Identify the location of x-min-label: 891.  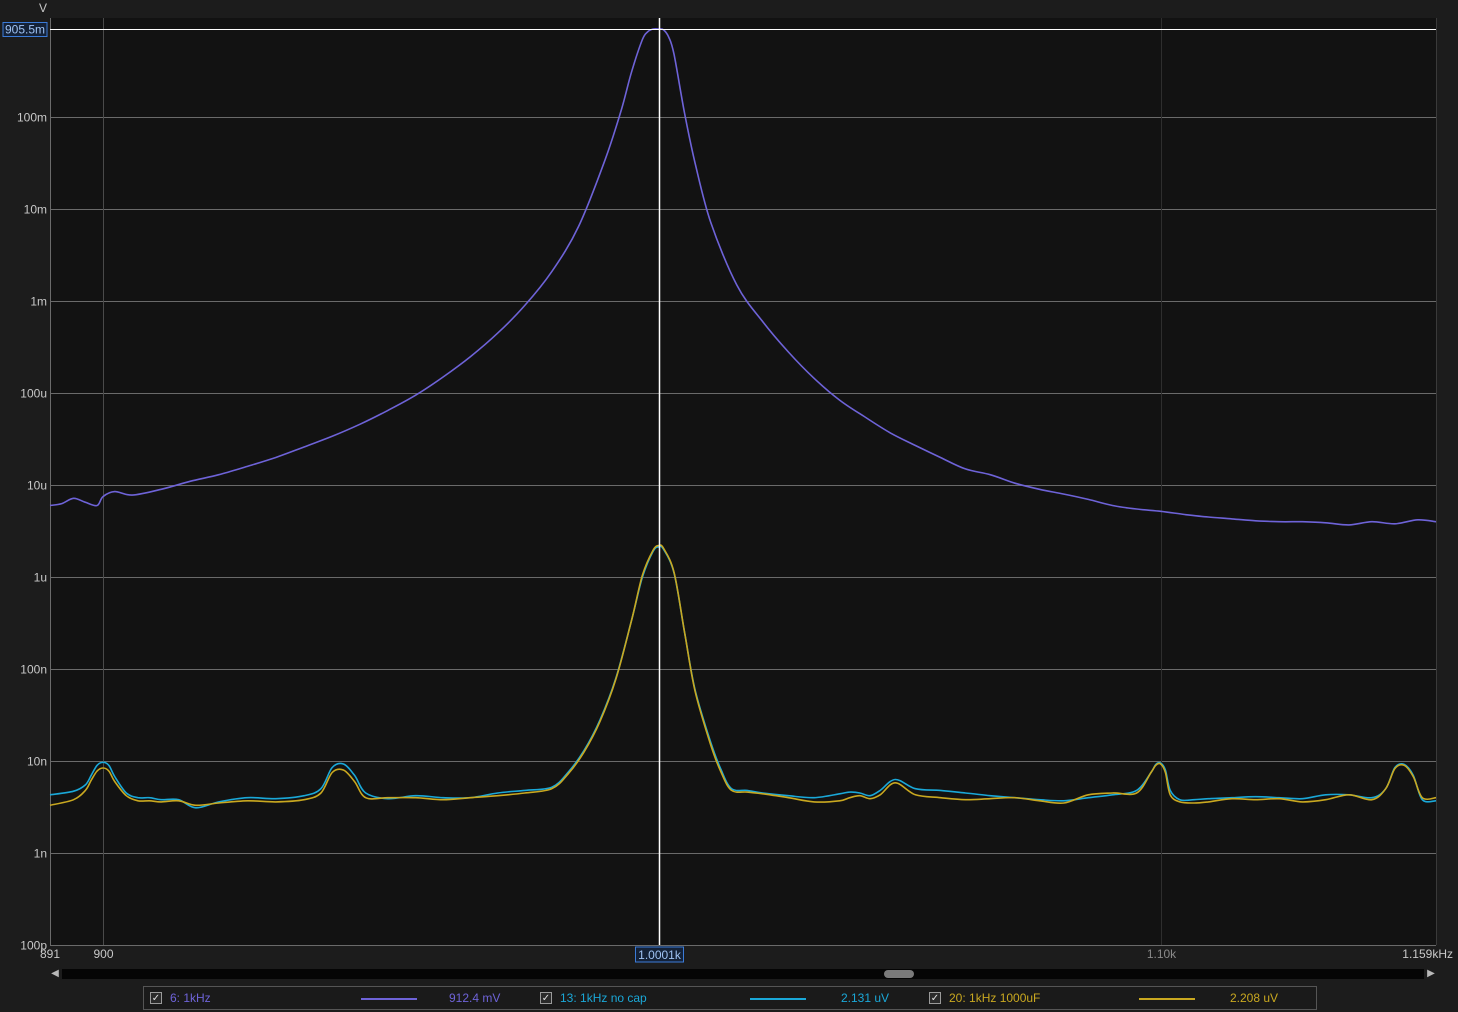
(50, 954).